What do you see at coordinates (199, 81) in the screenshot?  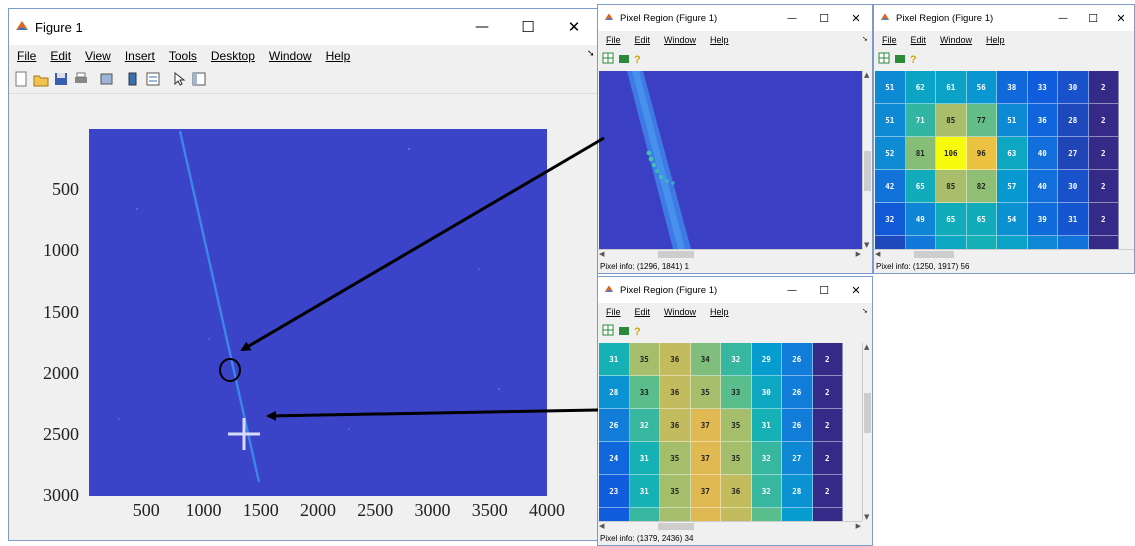 I see `property-editor-icon` at bounding box center [199, 81].